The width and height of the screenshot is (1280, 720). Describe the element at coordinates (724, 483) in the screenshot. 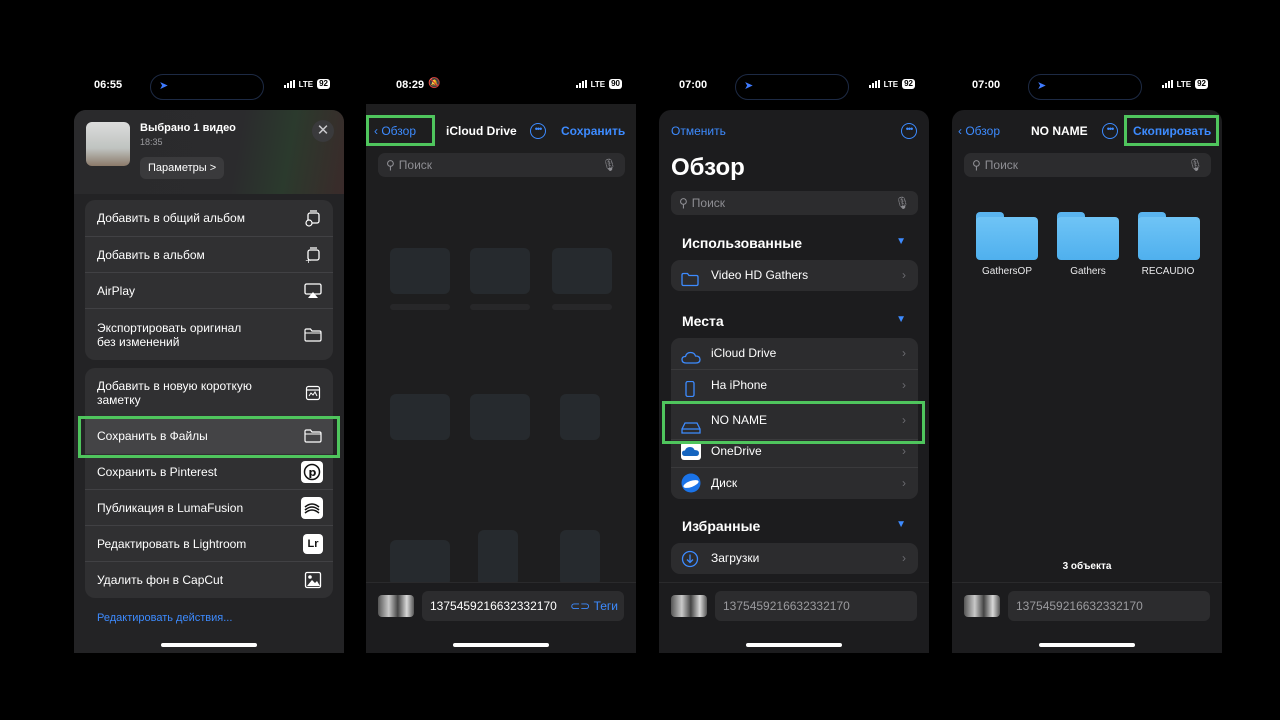

I see `row-label: Диск` at that location.